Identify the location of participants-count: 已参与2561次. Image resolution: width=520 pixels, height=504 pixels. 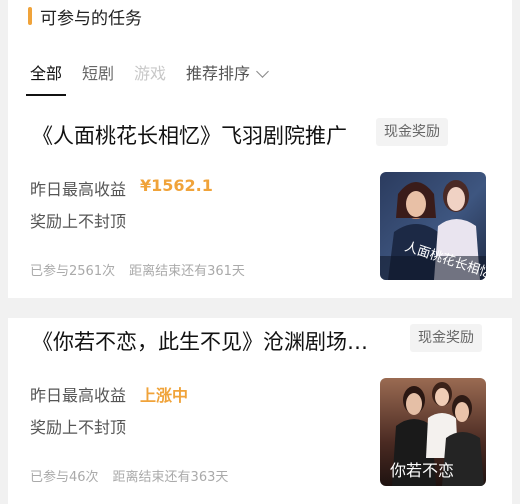
(73, 271).